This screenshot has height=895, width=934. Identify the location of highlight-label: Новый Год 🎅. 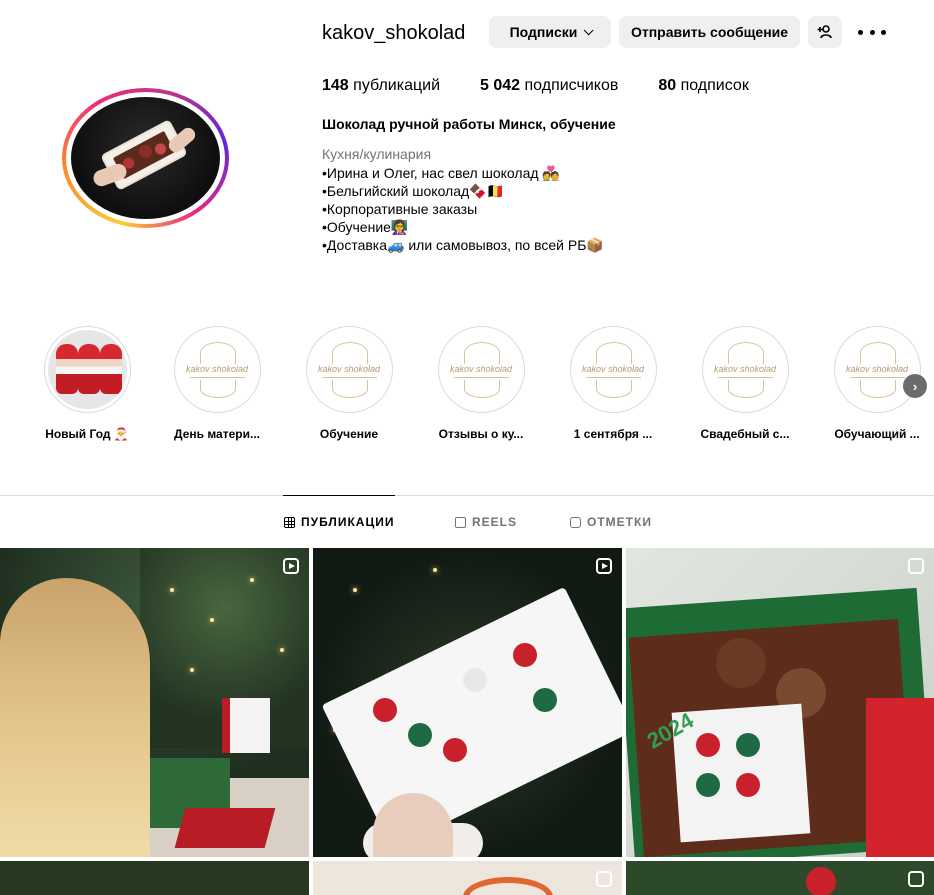
(87, 434).